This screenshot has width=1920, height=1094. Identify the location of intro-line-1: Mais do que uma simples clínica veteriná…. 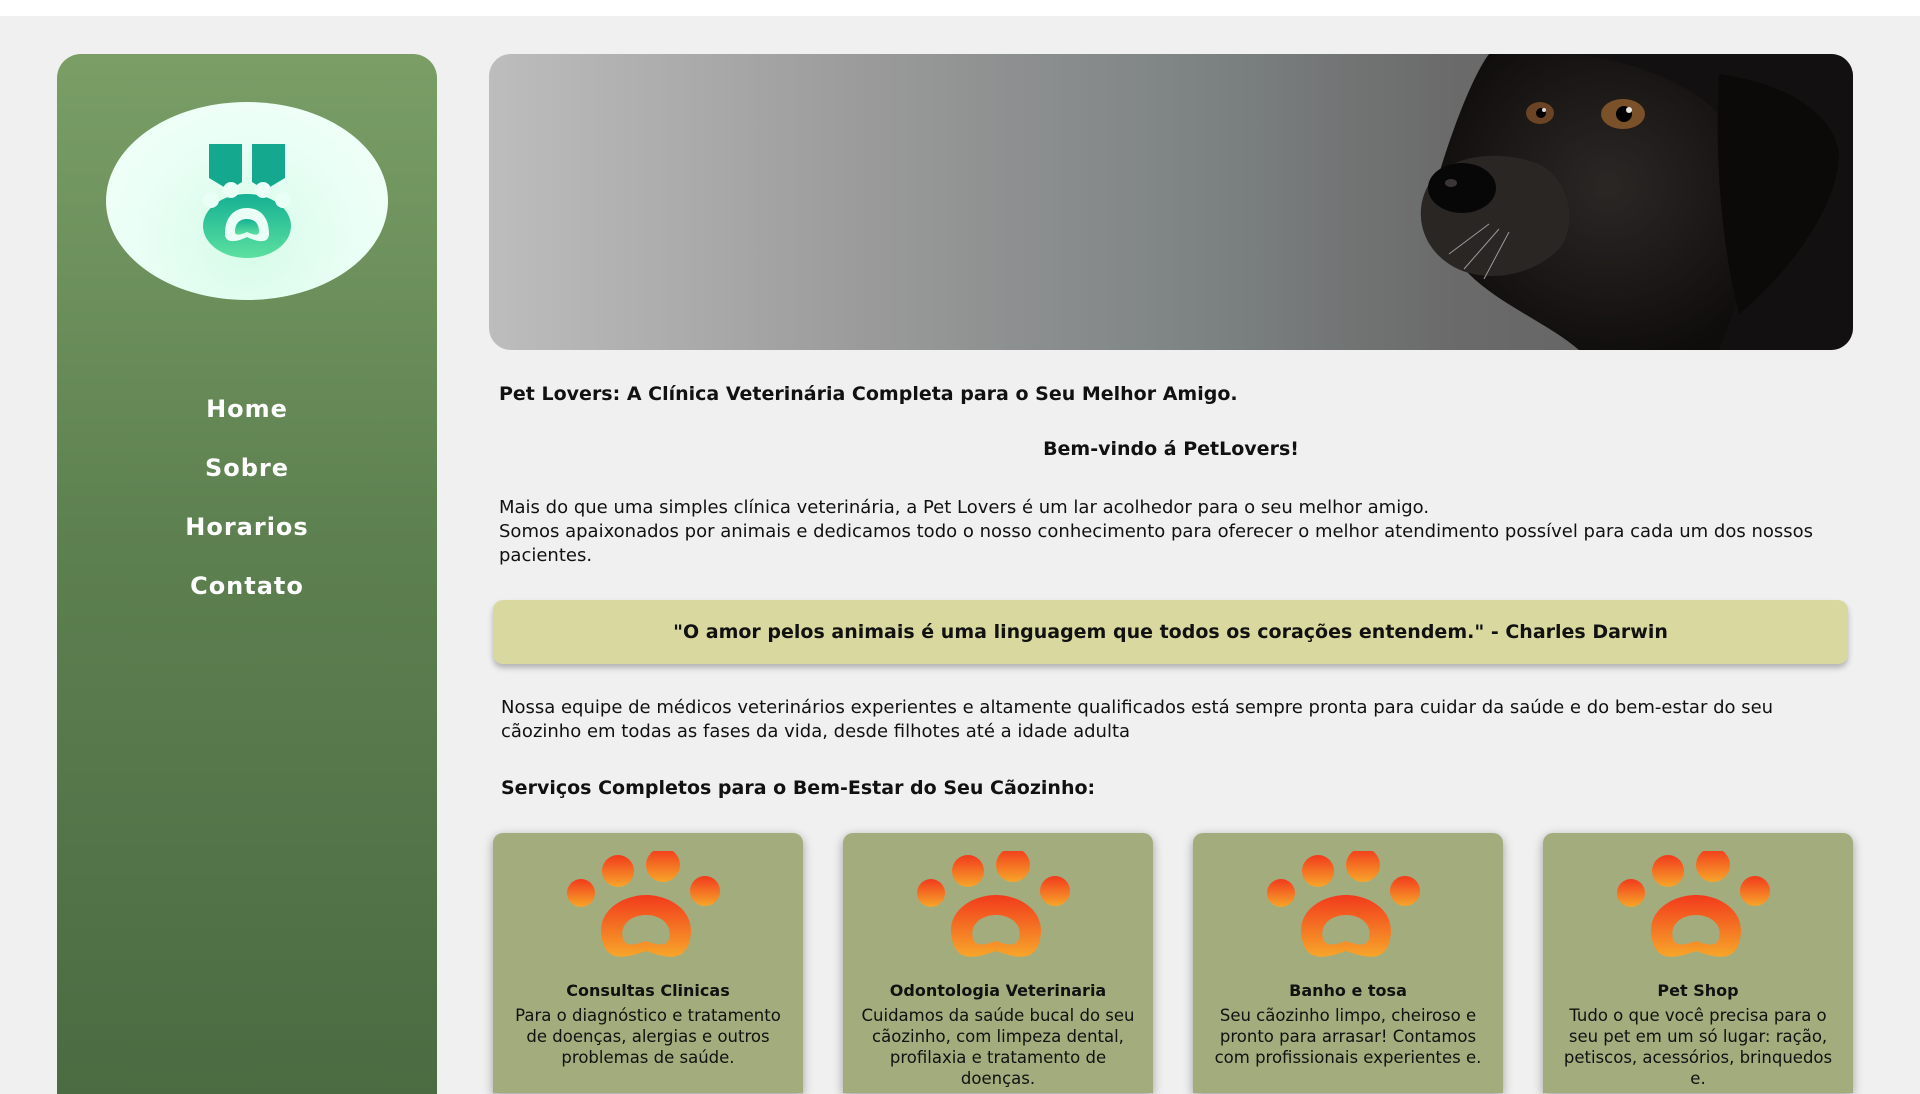
(964, 507).